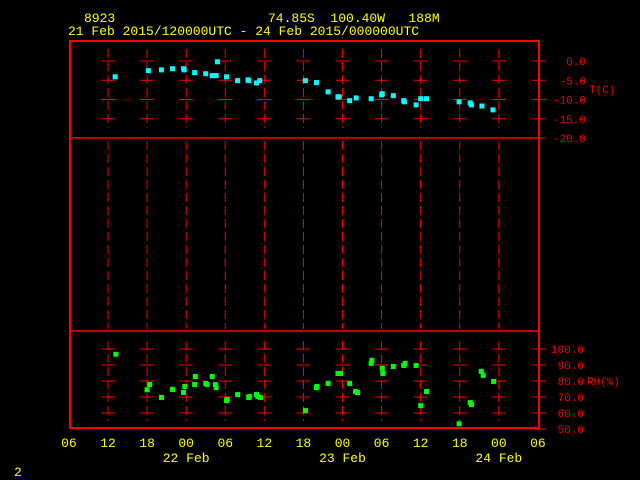 The image size is (640, 480). What do you see at coordinates (573, 82) in the screenshot?
I see `y-tick-label-temperature: -5.0` at bounding box center [573, 82].